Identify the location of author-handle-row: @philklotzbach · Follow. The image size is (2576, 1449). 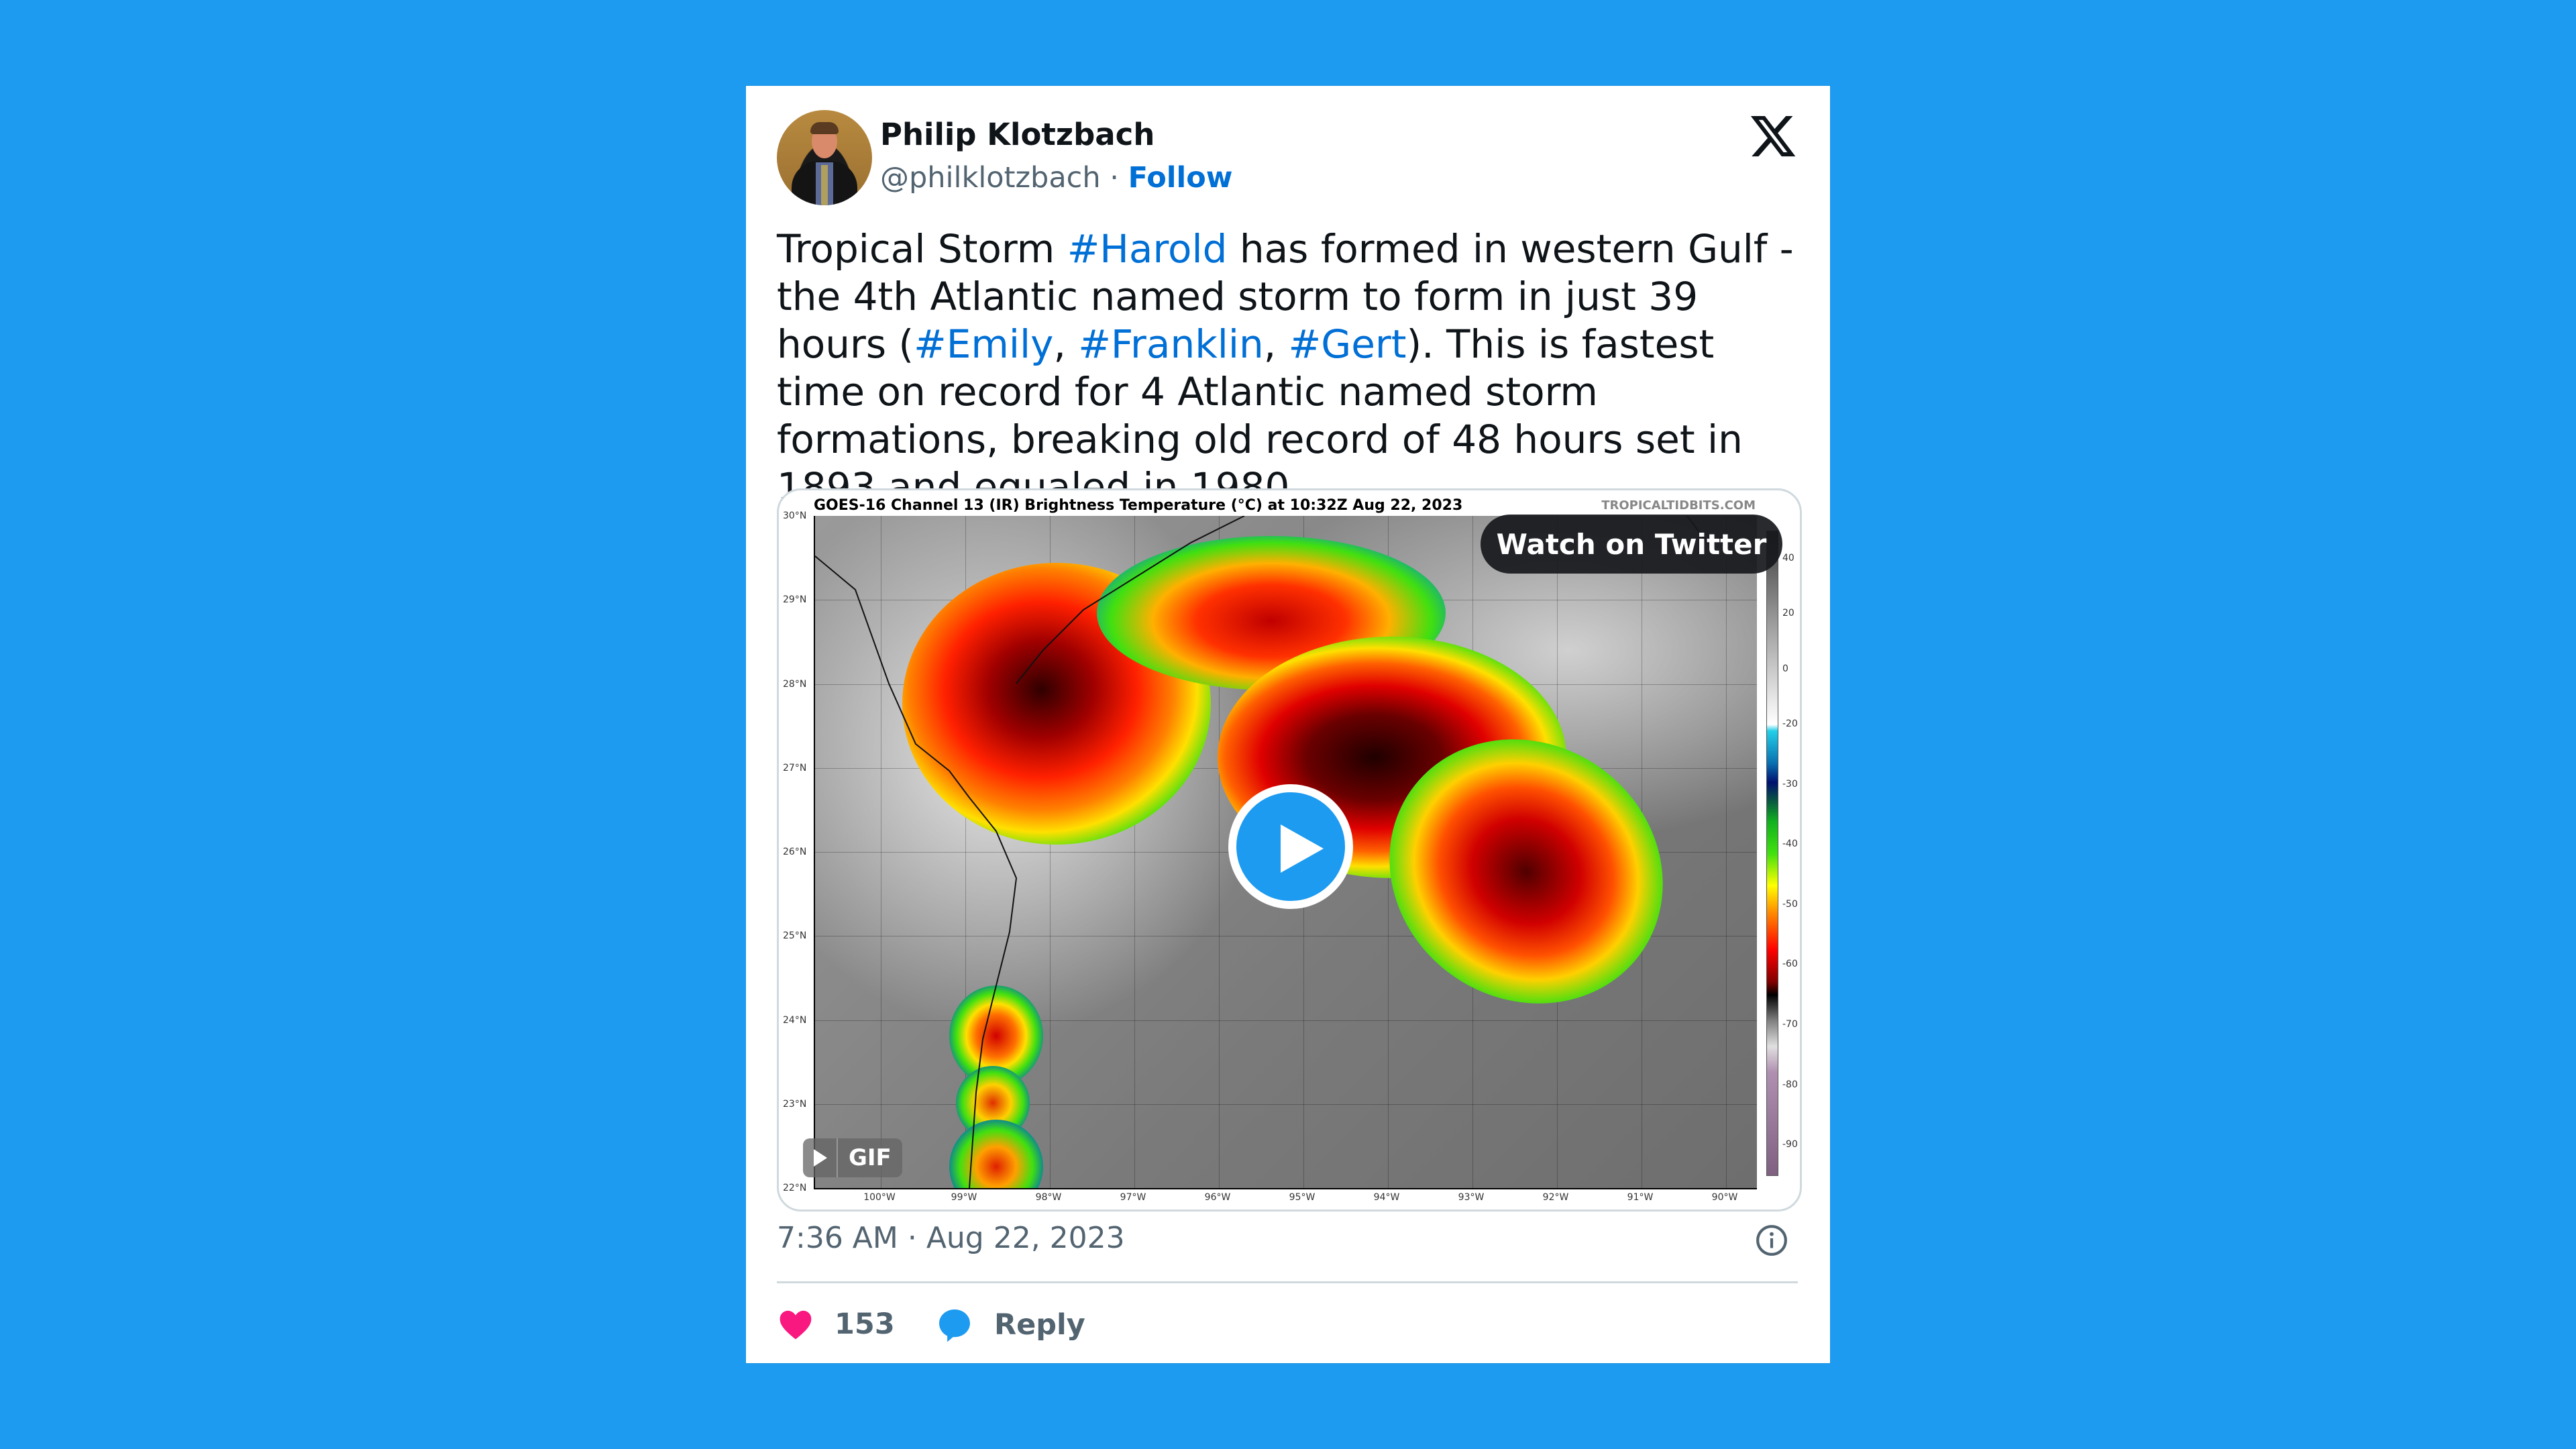
(1056, 178).